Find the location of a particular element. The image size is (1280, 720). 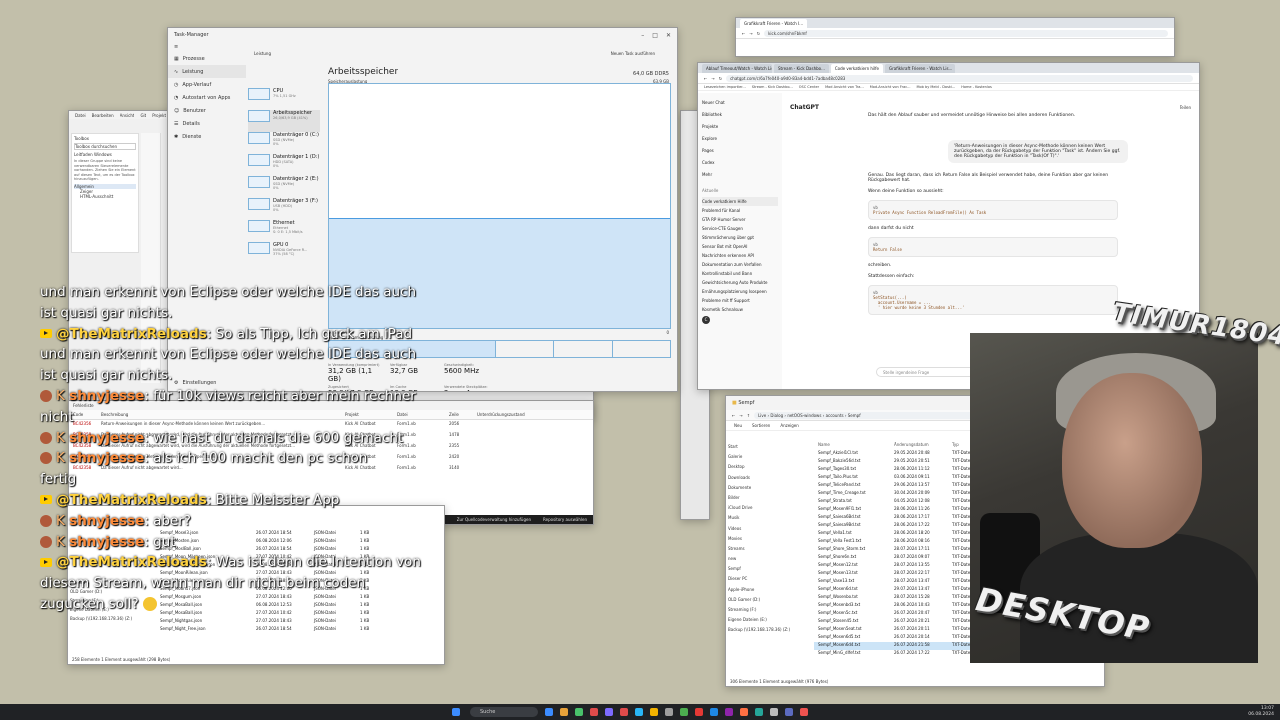

forward-icon: → is located at coordinates (740, 415).